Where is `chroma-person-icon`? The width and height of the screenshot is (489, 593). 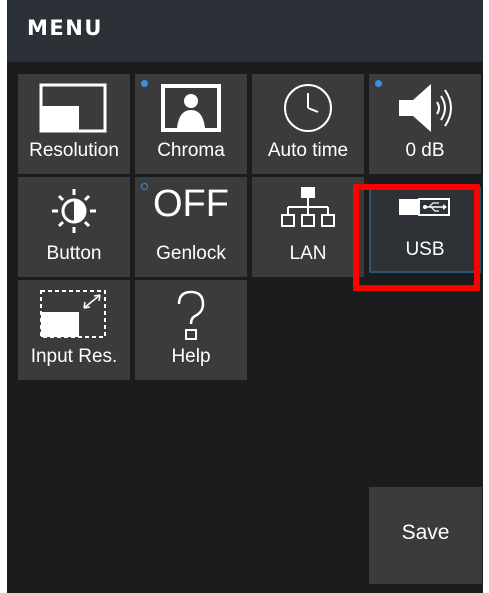
chroma-person-icon is located at coordinates (191, 108).